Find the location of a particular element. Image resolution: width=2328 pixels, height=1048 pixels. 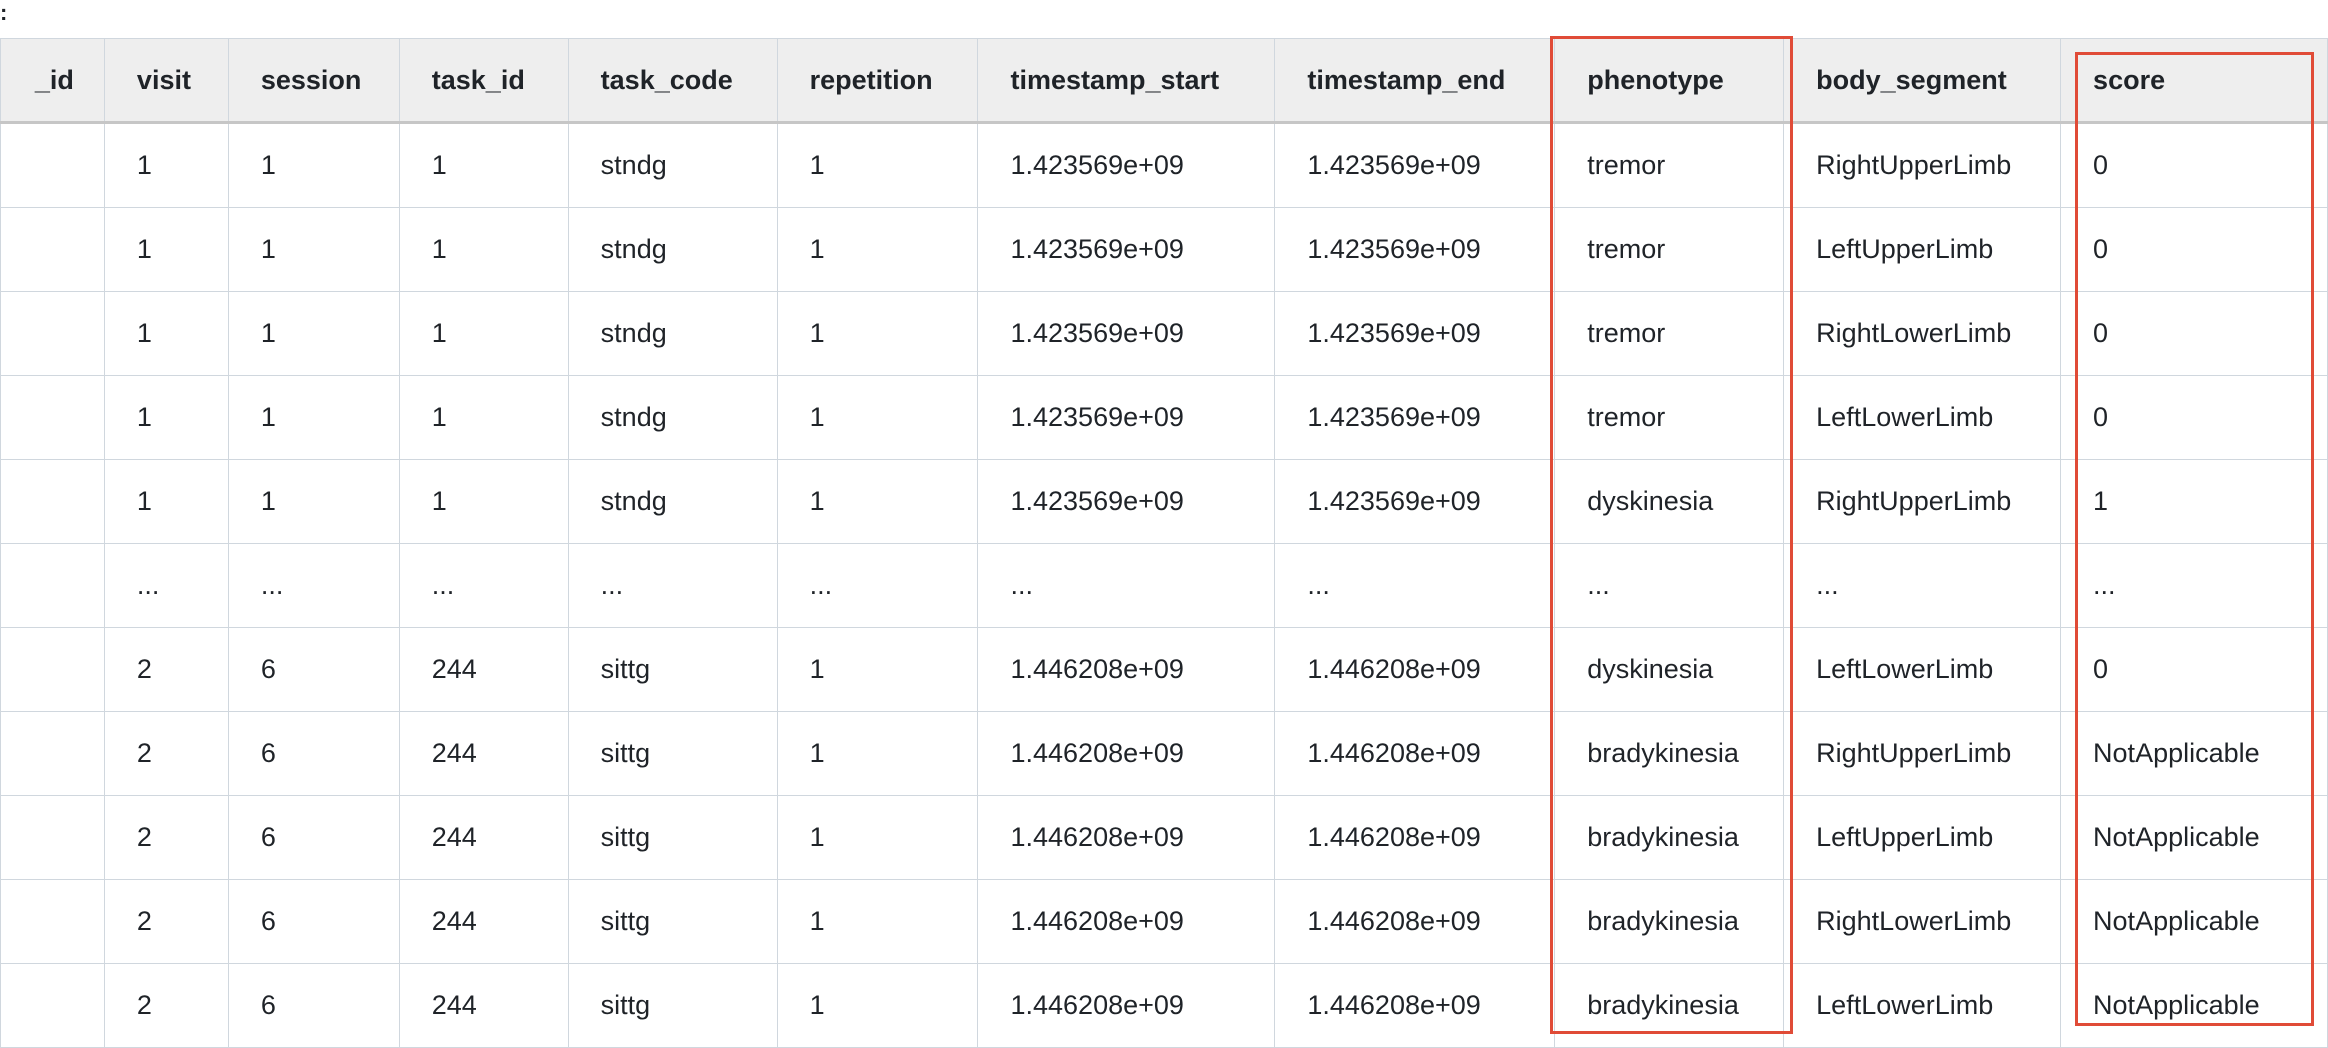

column-header-timestamp-end: timestamp_end is located at coordinates (1415, 81).